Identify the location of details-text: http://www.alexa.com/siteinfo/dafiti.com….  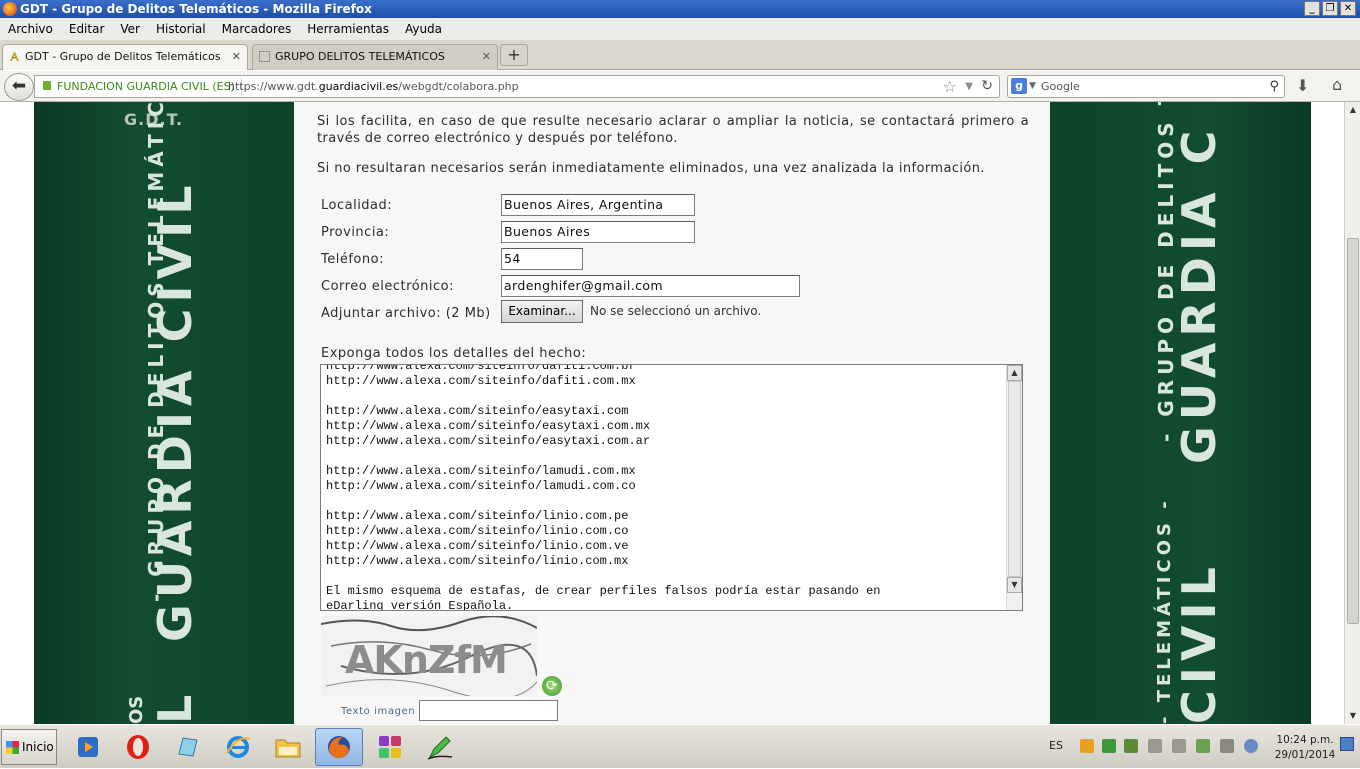
(603, 487).